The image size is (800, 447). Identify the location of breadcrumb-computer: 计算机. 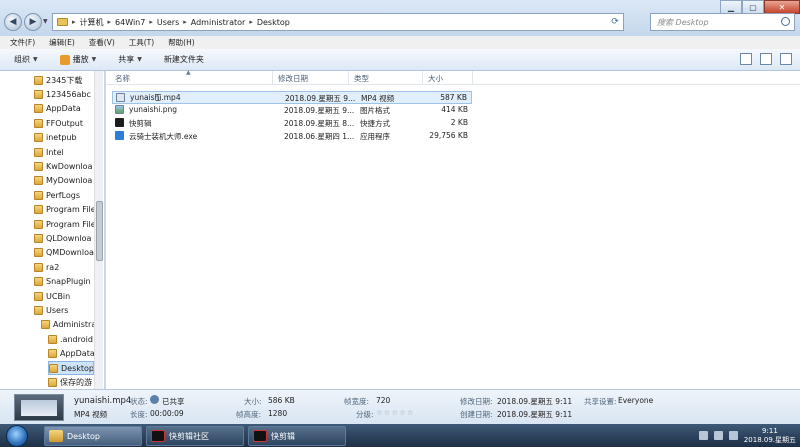
(92, 22).